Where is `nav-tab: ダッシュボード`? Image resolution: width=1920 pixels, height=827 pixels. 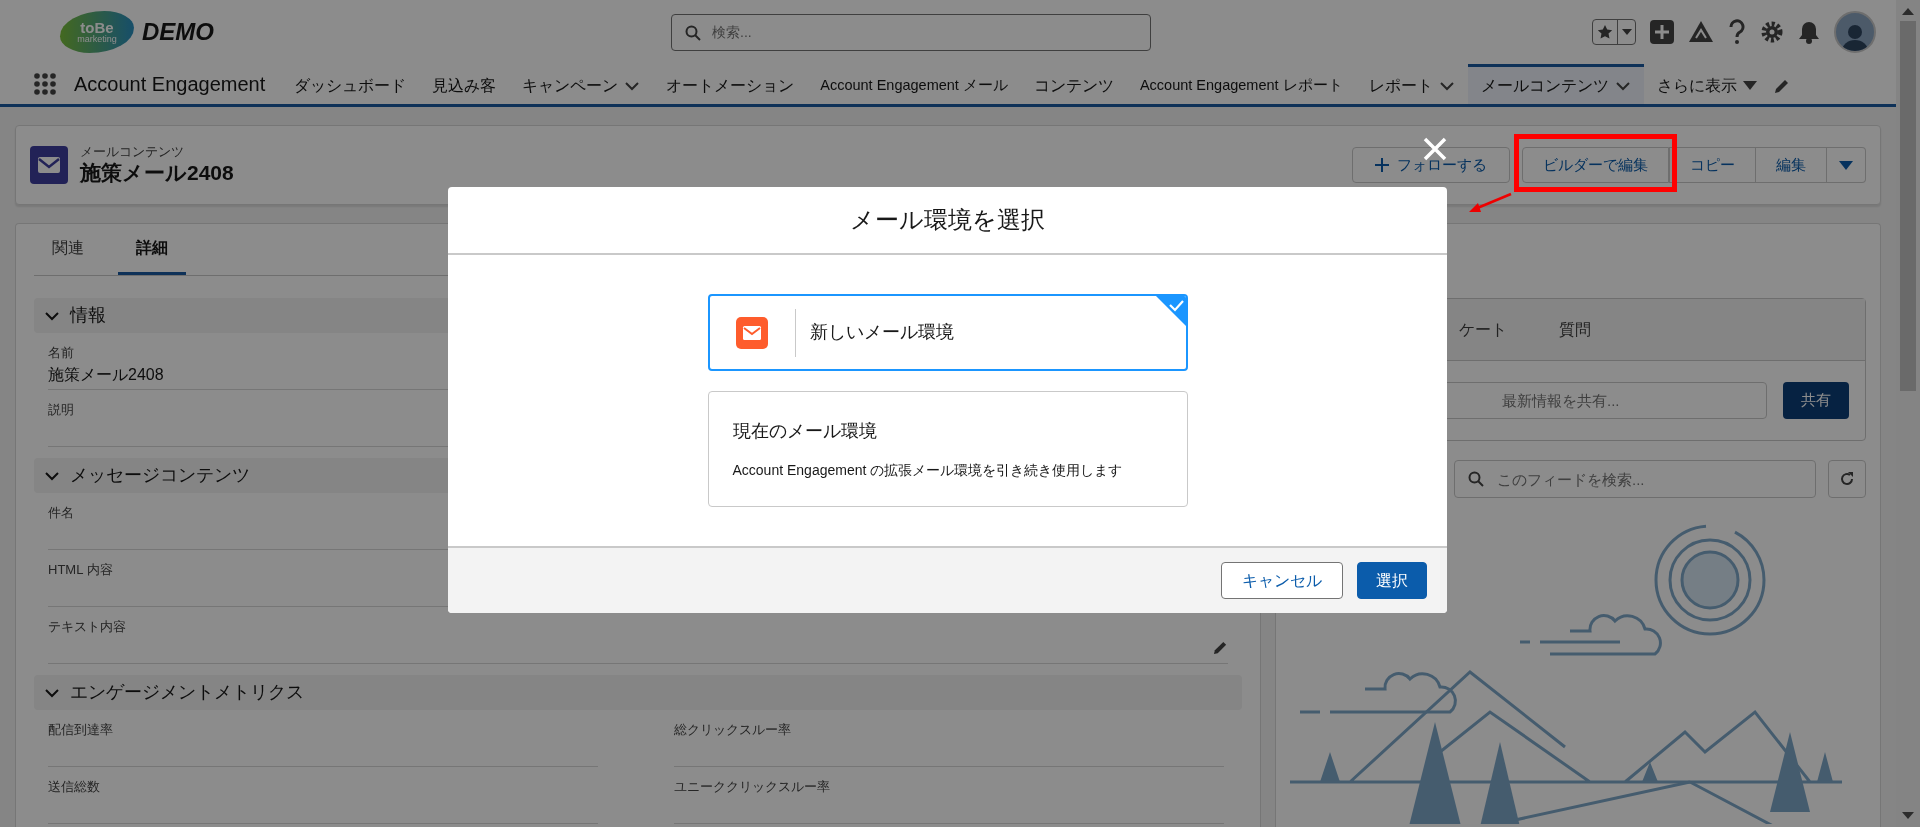 nav-tab: ダッシュボード is located at coordinates (350, 84).